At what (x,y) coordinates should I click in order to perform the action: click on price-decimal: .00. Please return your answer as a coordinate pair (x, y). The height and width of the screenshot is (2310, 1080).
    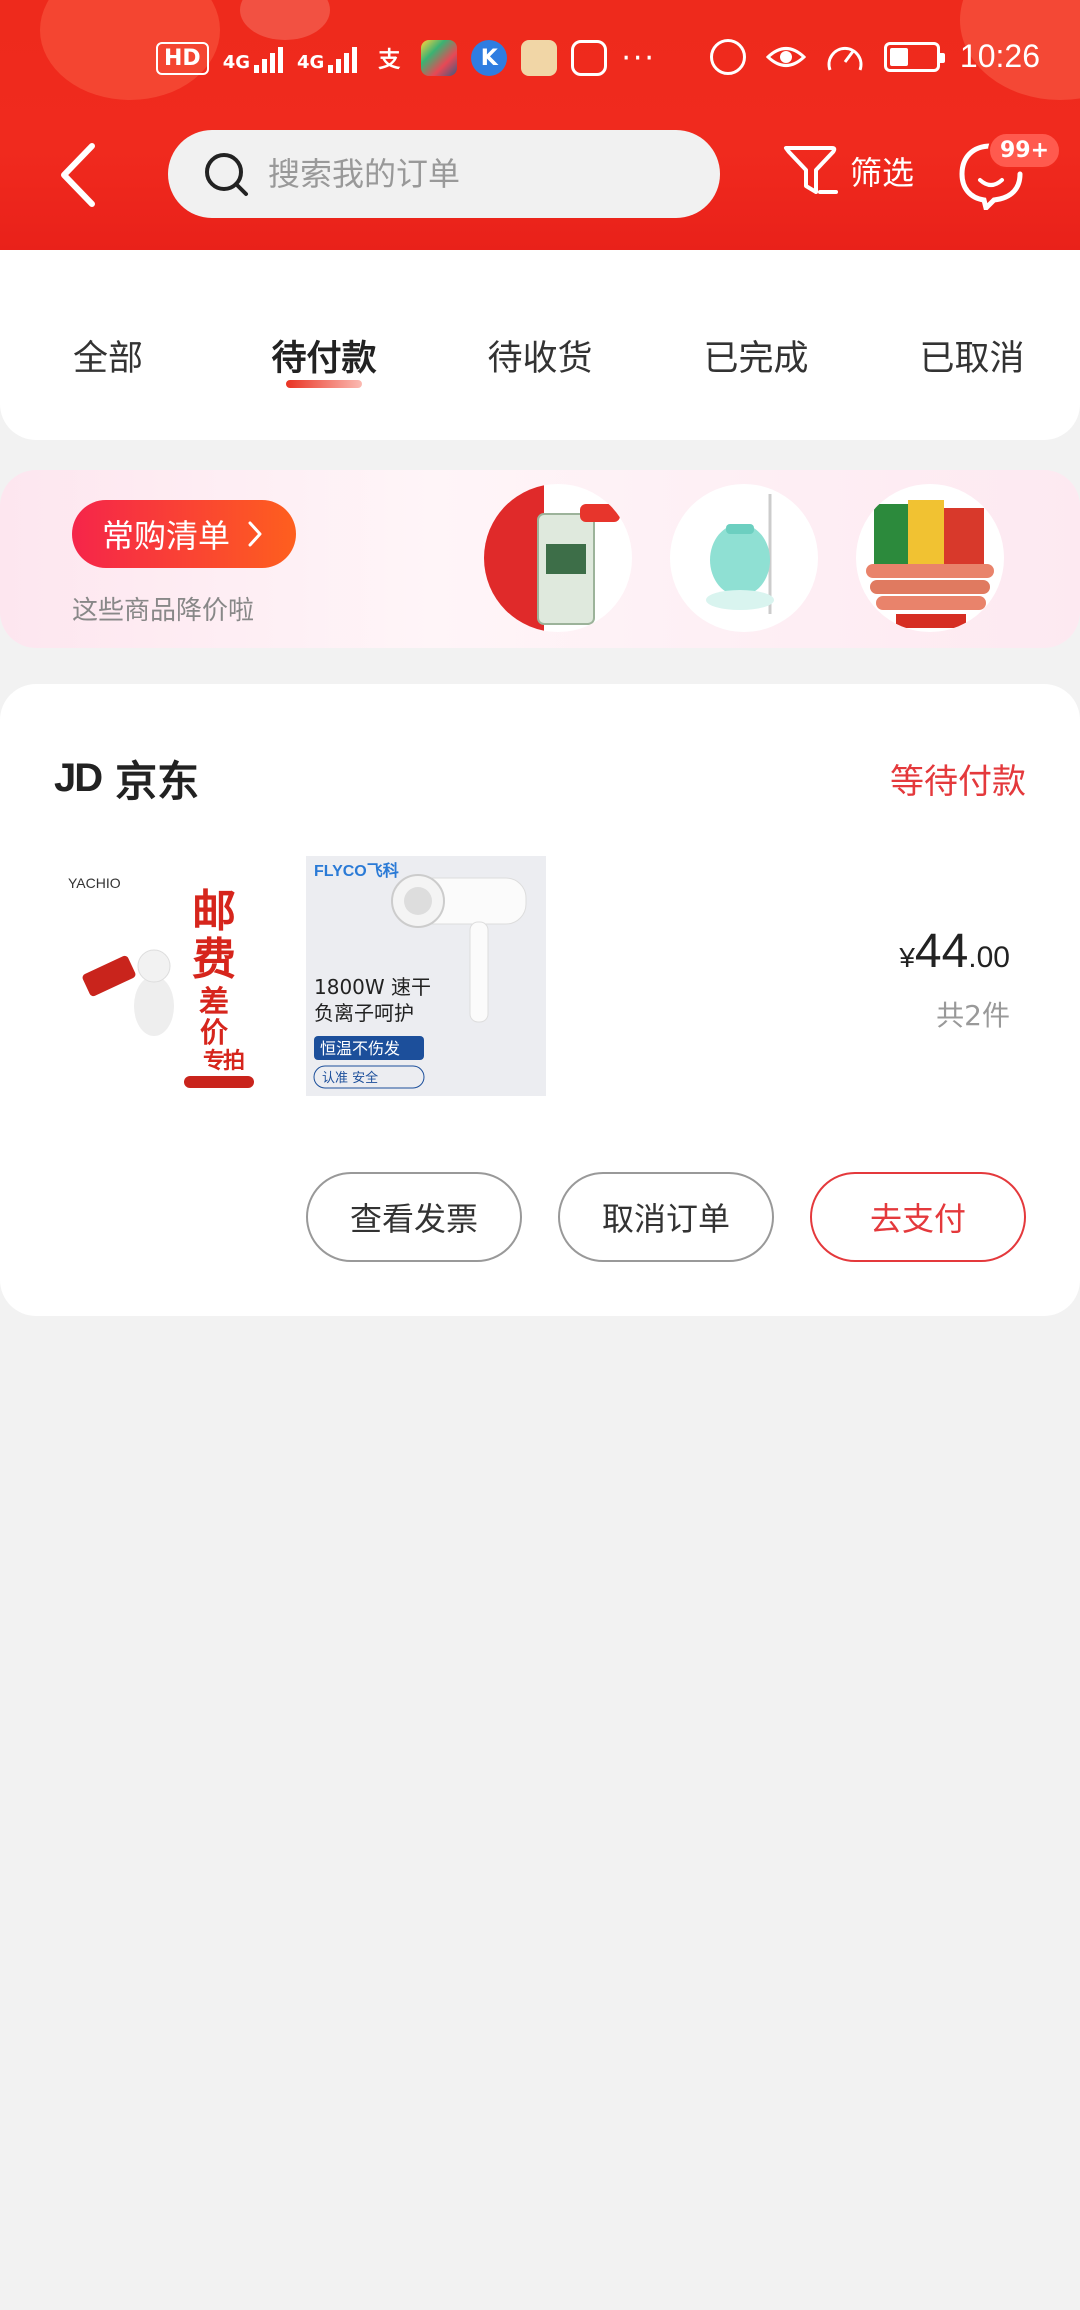
    Looking at the image, I should click on (989, 957).